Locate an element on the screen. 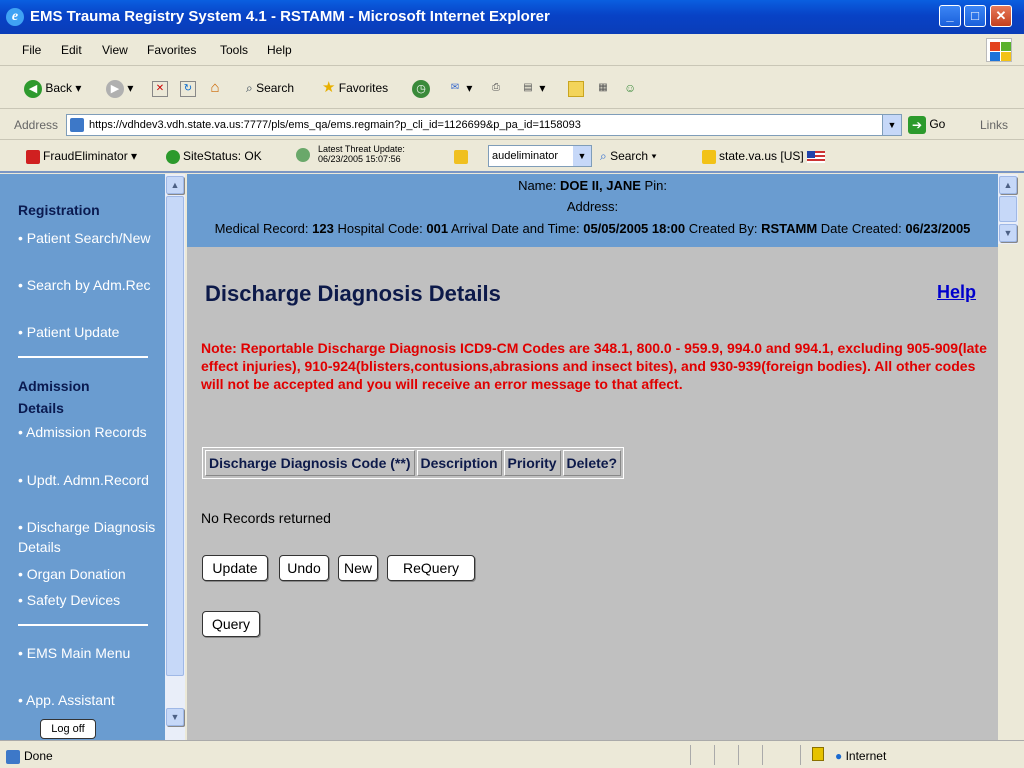 The height and width of the screenshot is (768, 1024). menu-edit: Edit is located at coordinates (71, 50).